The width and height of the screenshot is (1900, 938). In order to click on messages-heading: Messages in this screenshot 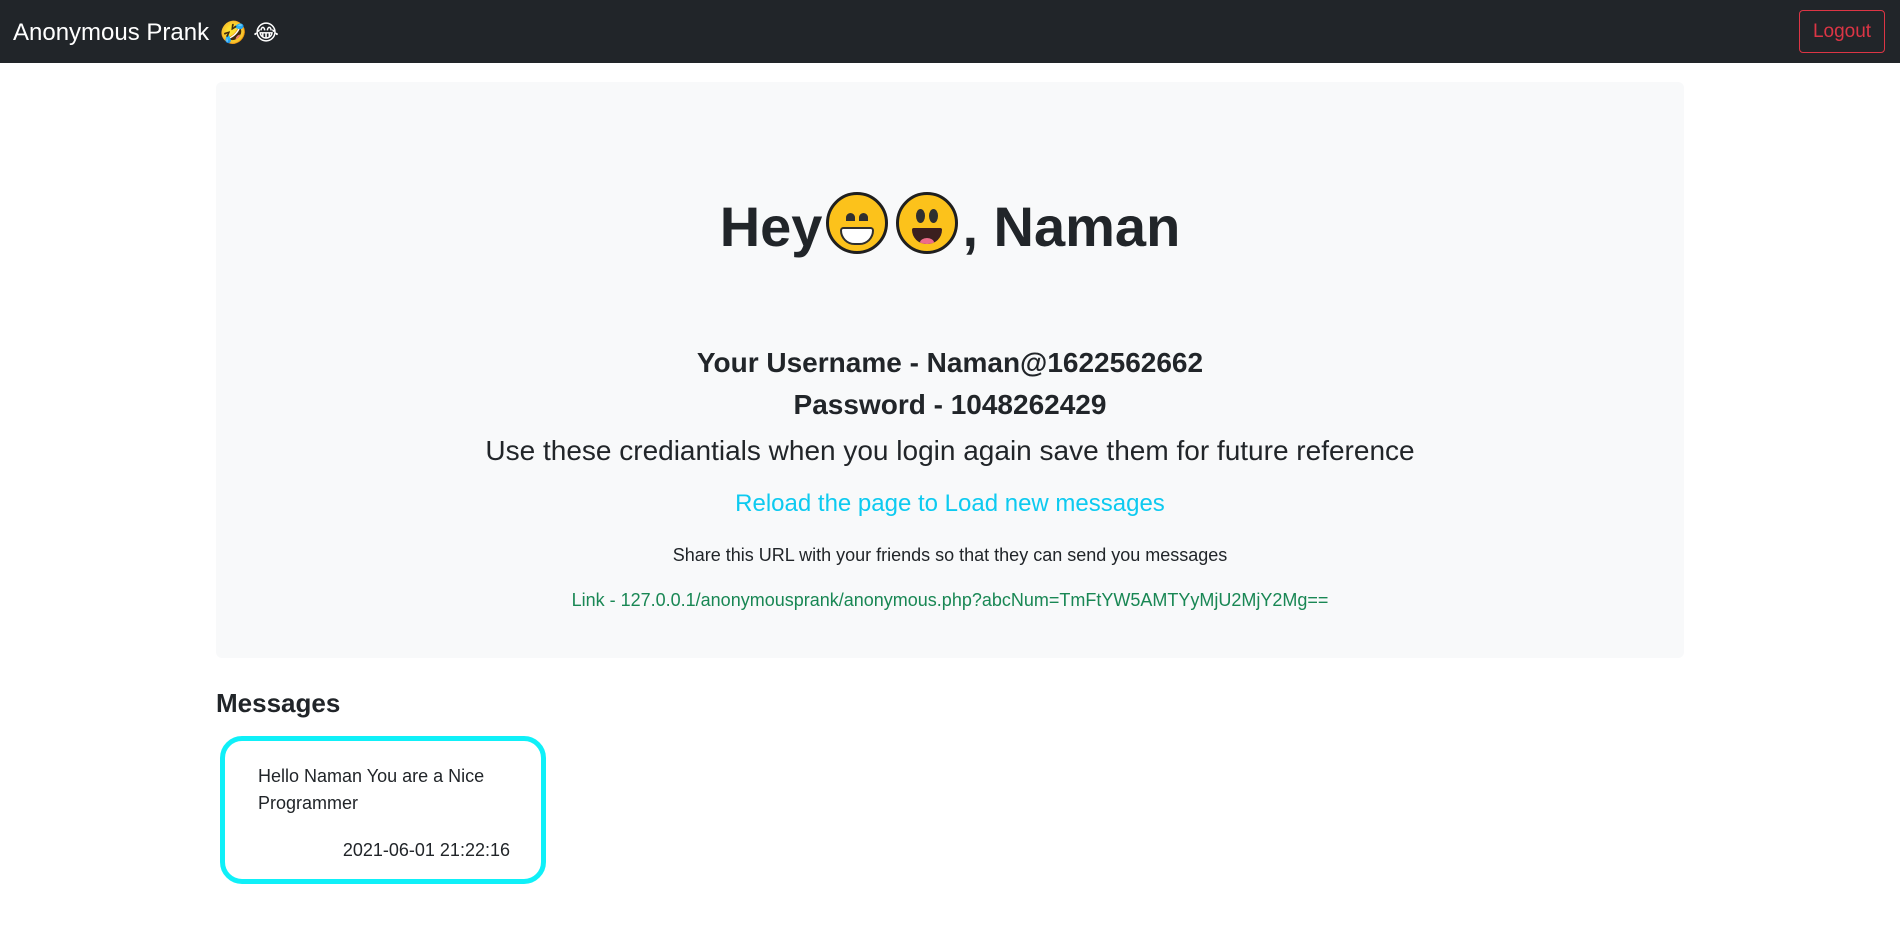, I will do `click(278, 703)`.